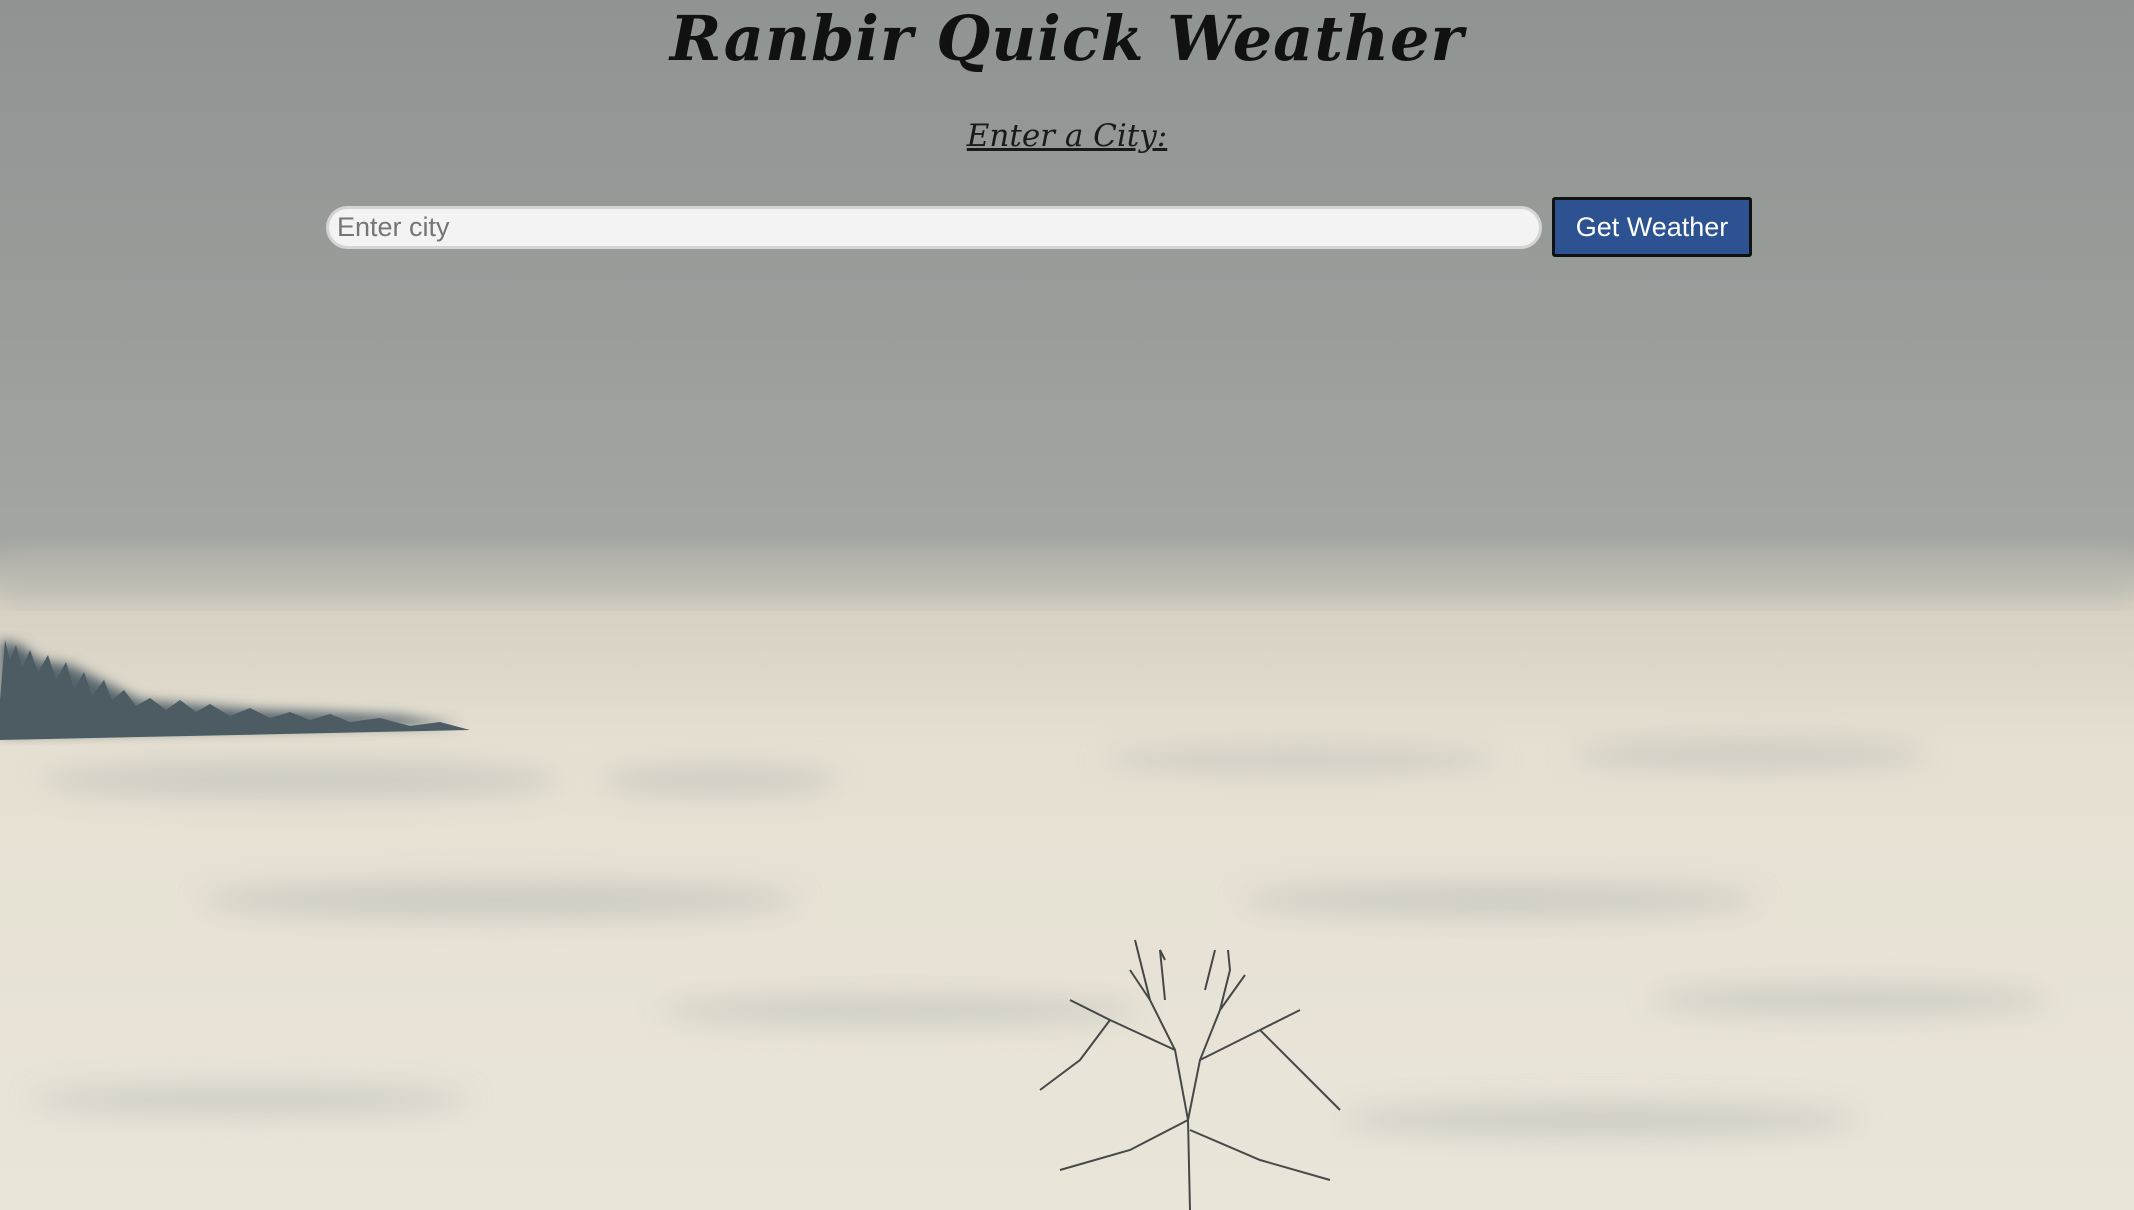 The height and width of the screenshot is (1210, 2134). What do you see at coordinates (1067, 136) in the screenshot?
I see `city-prompt-label: Enter a City:` at bounding box center [1067, 136].